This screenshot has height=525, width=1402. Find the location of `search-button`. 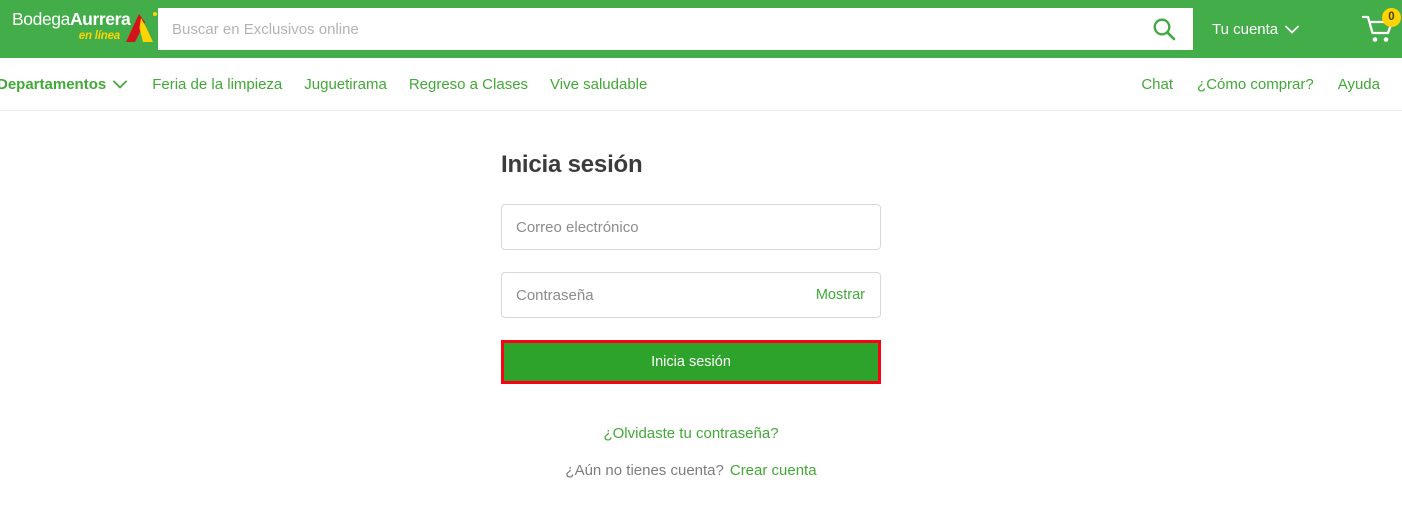

search-button is located at coordinates (1164, 29).